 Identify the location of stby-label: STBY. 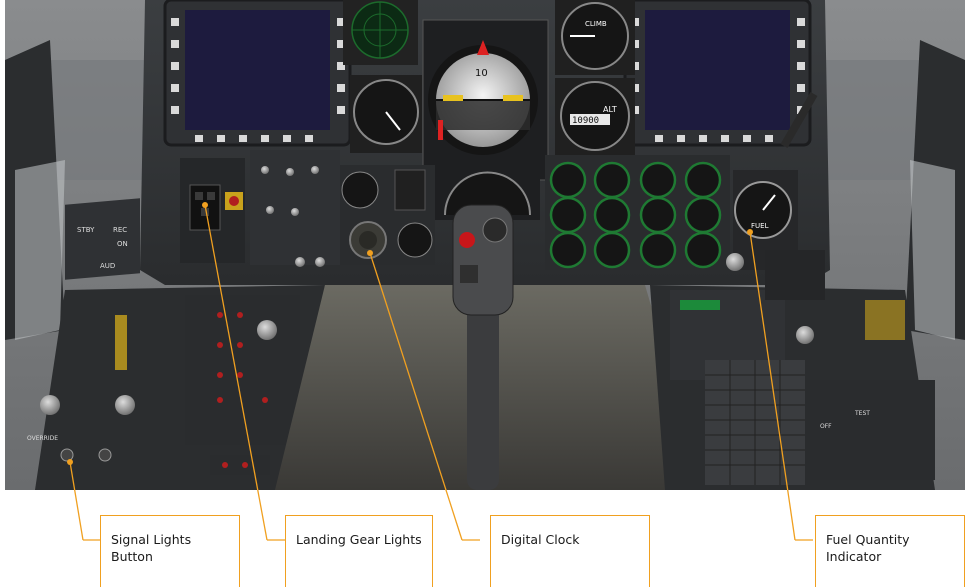
(86, 230).